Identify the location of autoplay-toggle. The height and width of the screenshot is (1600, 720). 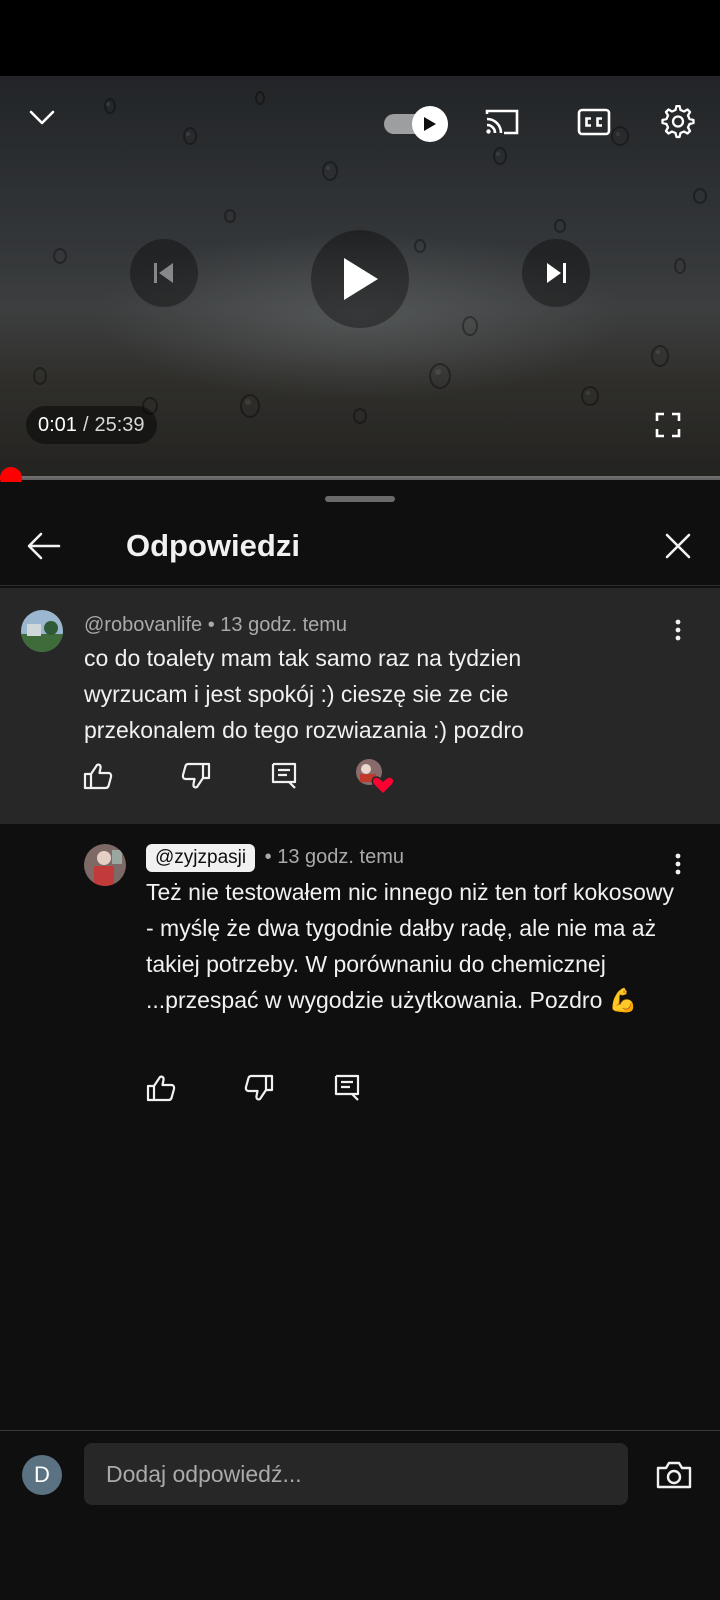
(416, 124).